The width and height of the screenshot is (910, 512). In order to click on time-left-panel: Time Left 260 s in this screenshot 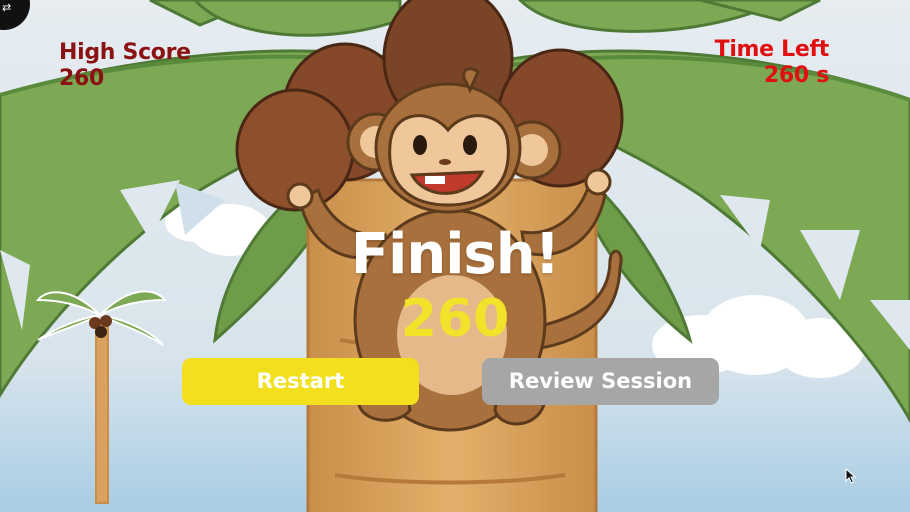, I will do `click(772, 63)`.